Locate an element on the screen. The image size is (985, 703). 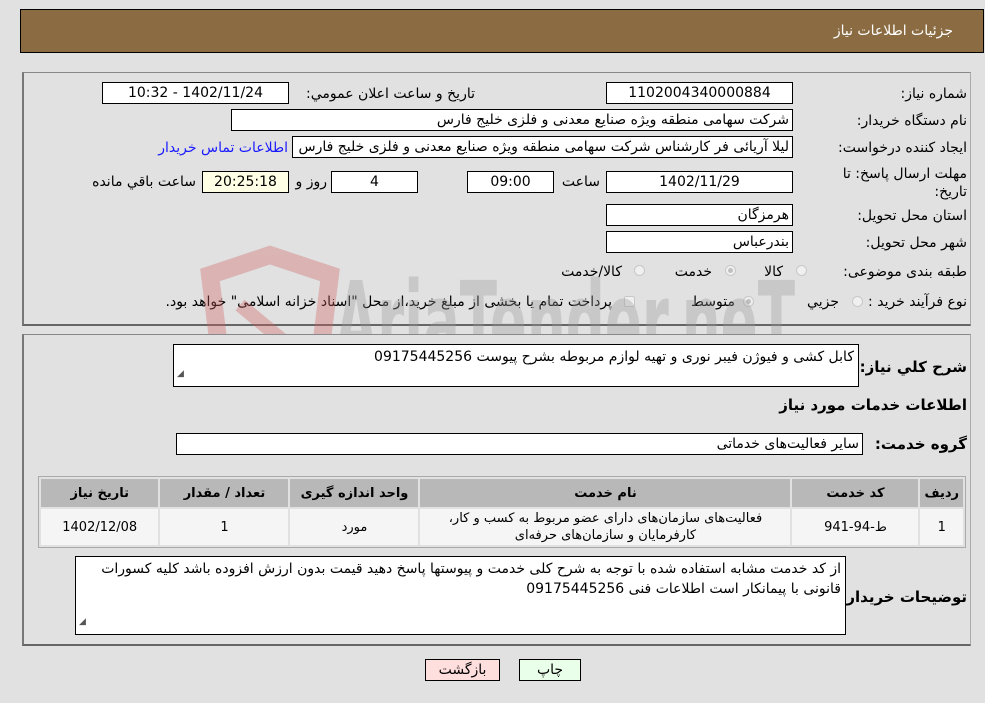
col-quantity: تعداد / مقدار is located at coordinates (224, 493).